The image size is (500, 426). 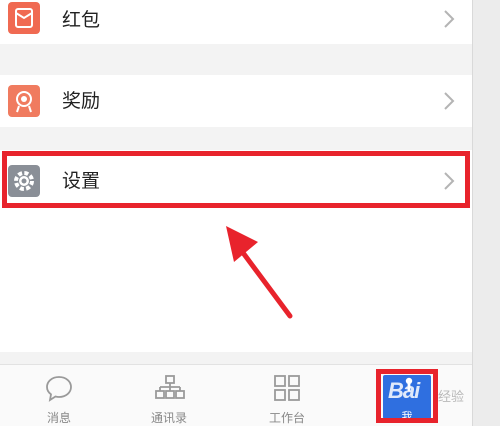 What do you see at coordinates (287, 388) in the screenshot?
I see `grid-icon` at bounding box center [287, 388].